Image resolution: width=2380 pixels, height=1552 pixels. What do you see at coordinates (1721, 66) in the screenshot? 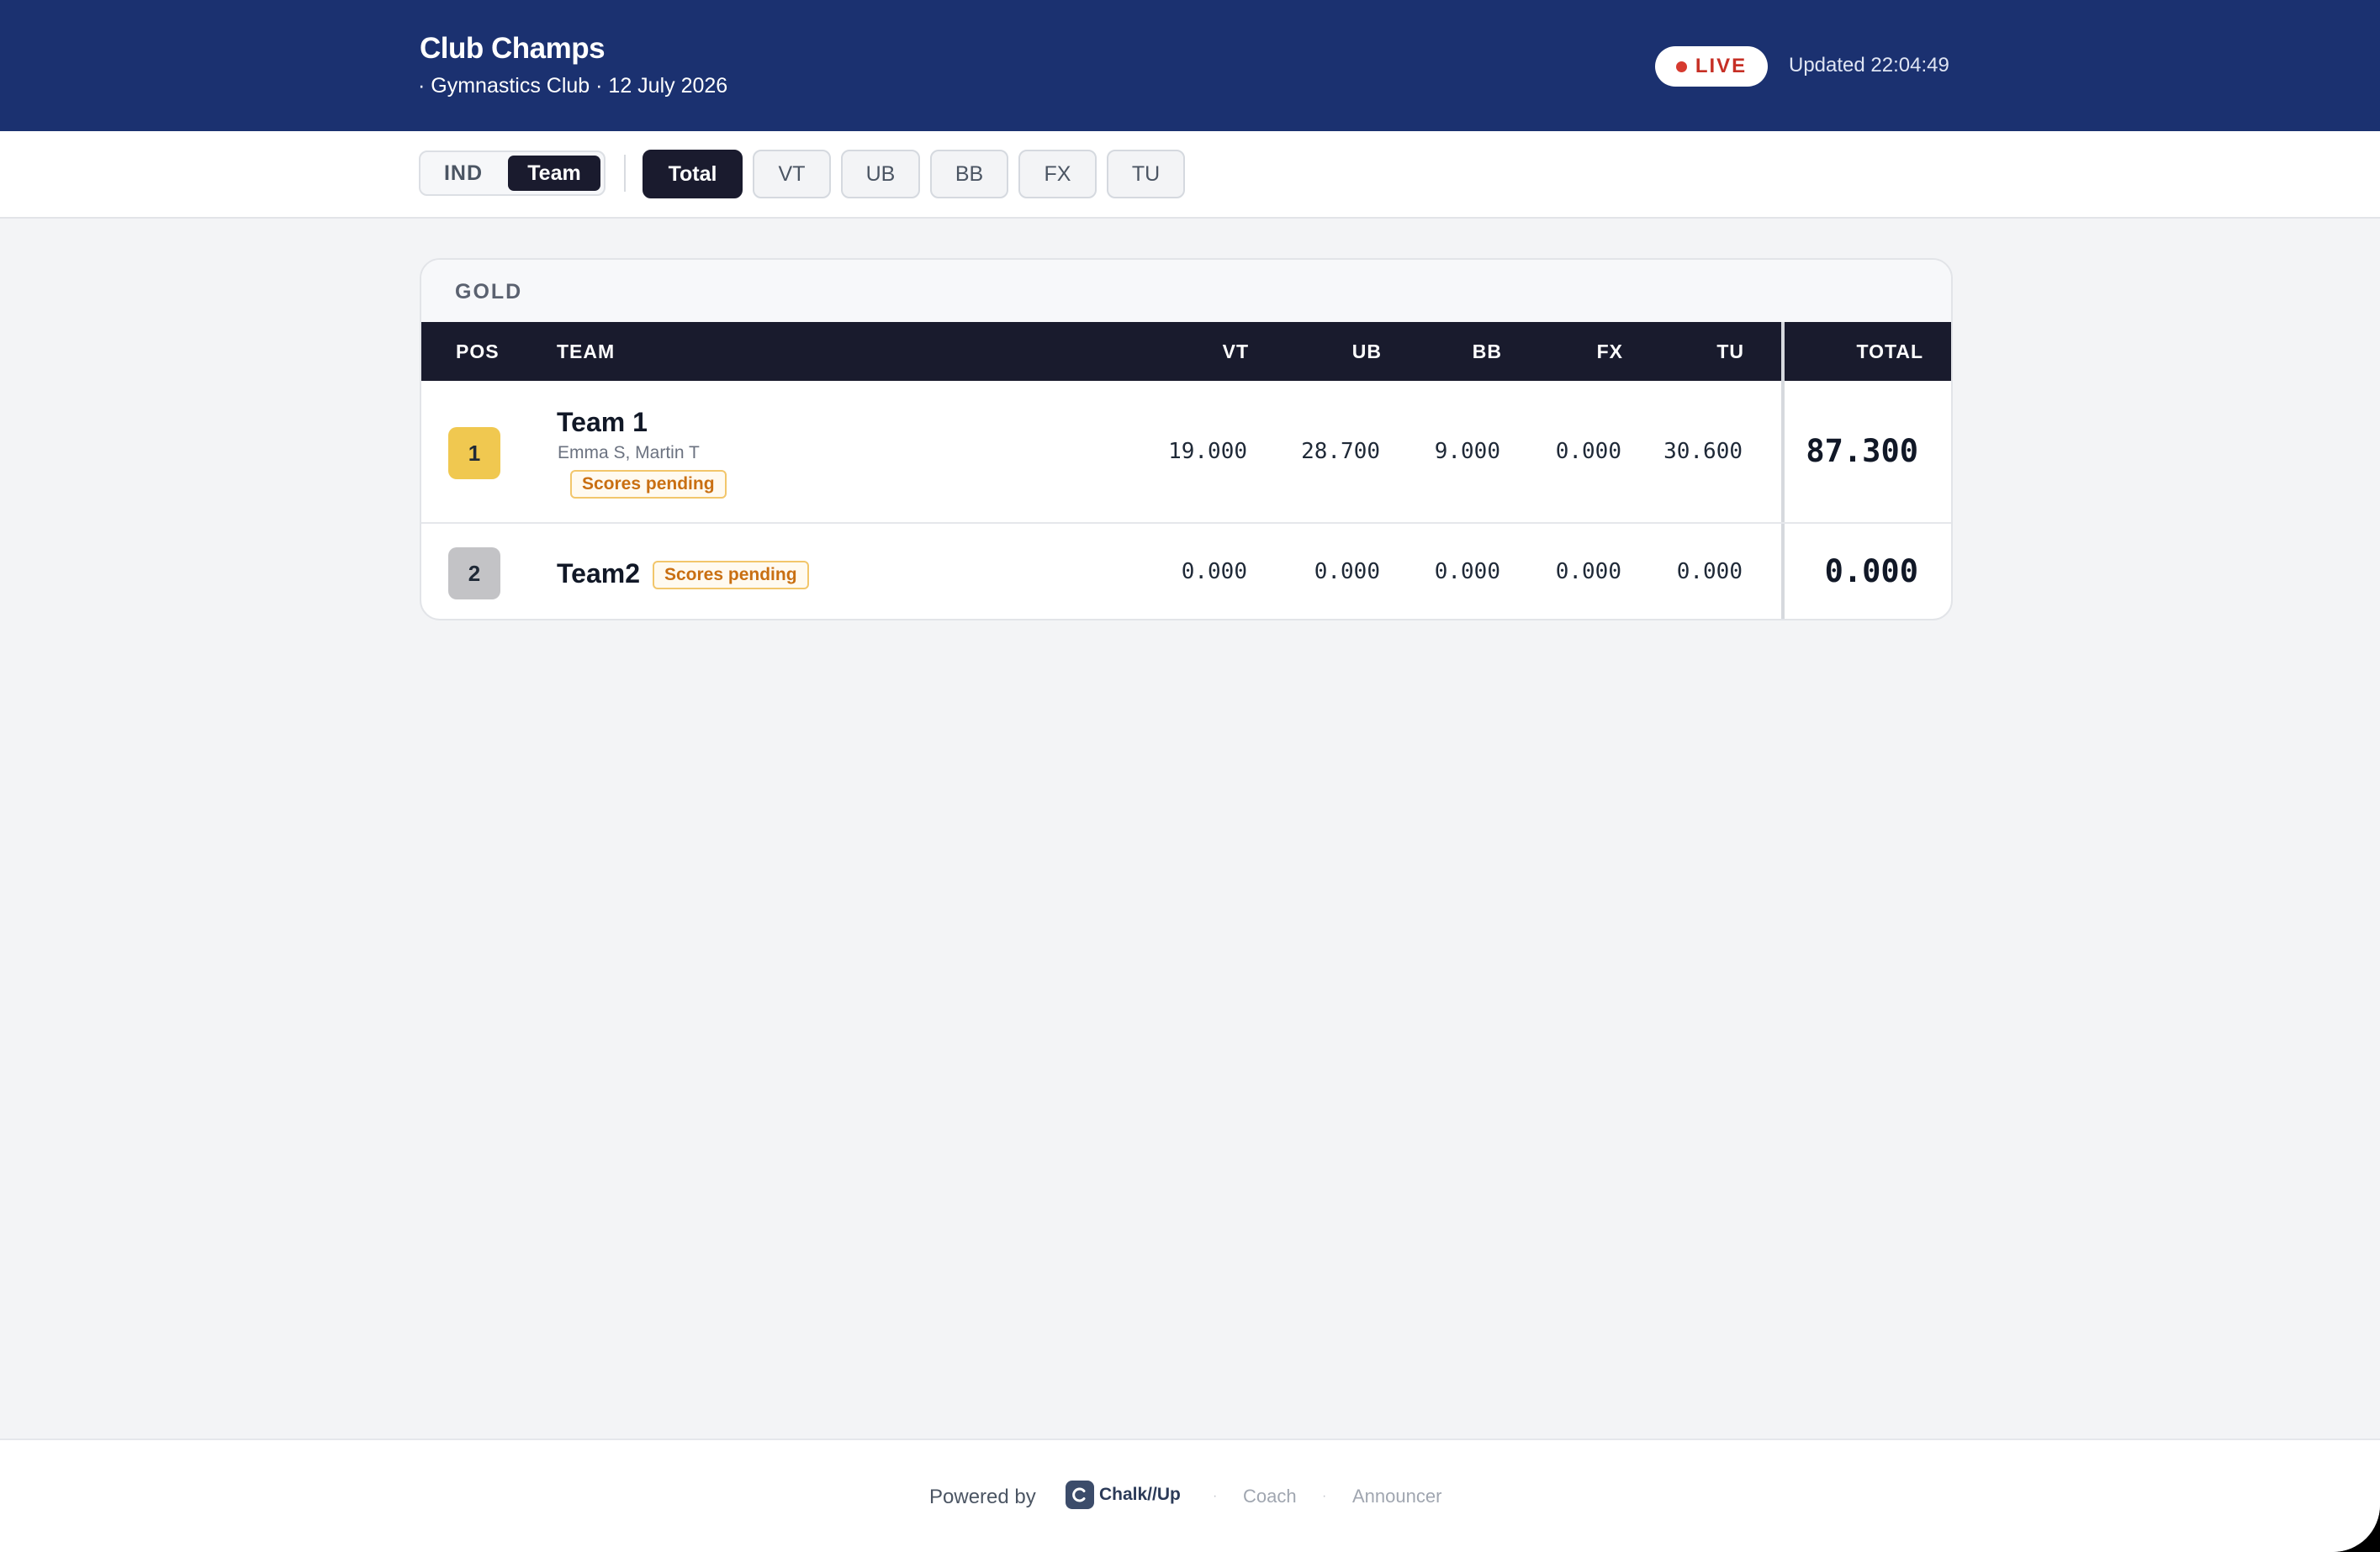
I see `live-label: LIVE` at bounding box center [1721, 66].